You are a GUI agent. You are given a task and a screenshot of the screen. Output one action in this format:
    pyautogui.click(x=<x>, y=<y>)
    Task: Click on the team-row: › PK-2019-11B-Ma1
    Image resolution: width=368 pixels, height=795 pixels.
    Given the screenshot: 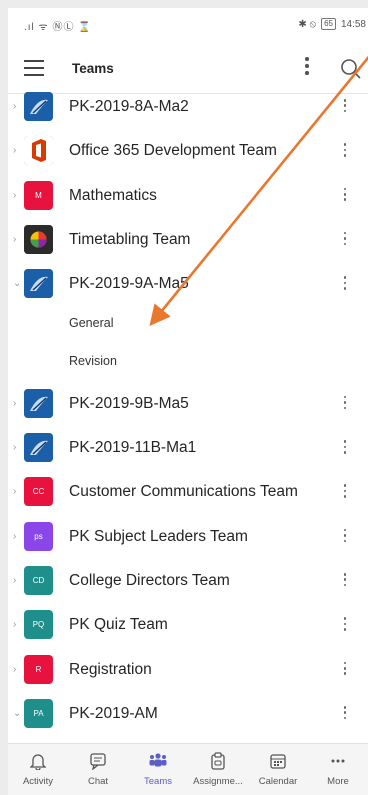 What is the action you would take?
    pyautogui.click(x=188, y=449)
    